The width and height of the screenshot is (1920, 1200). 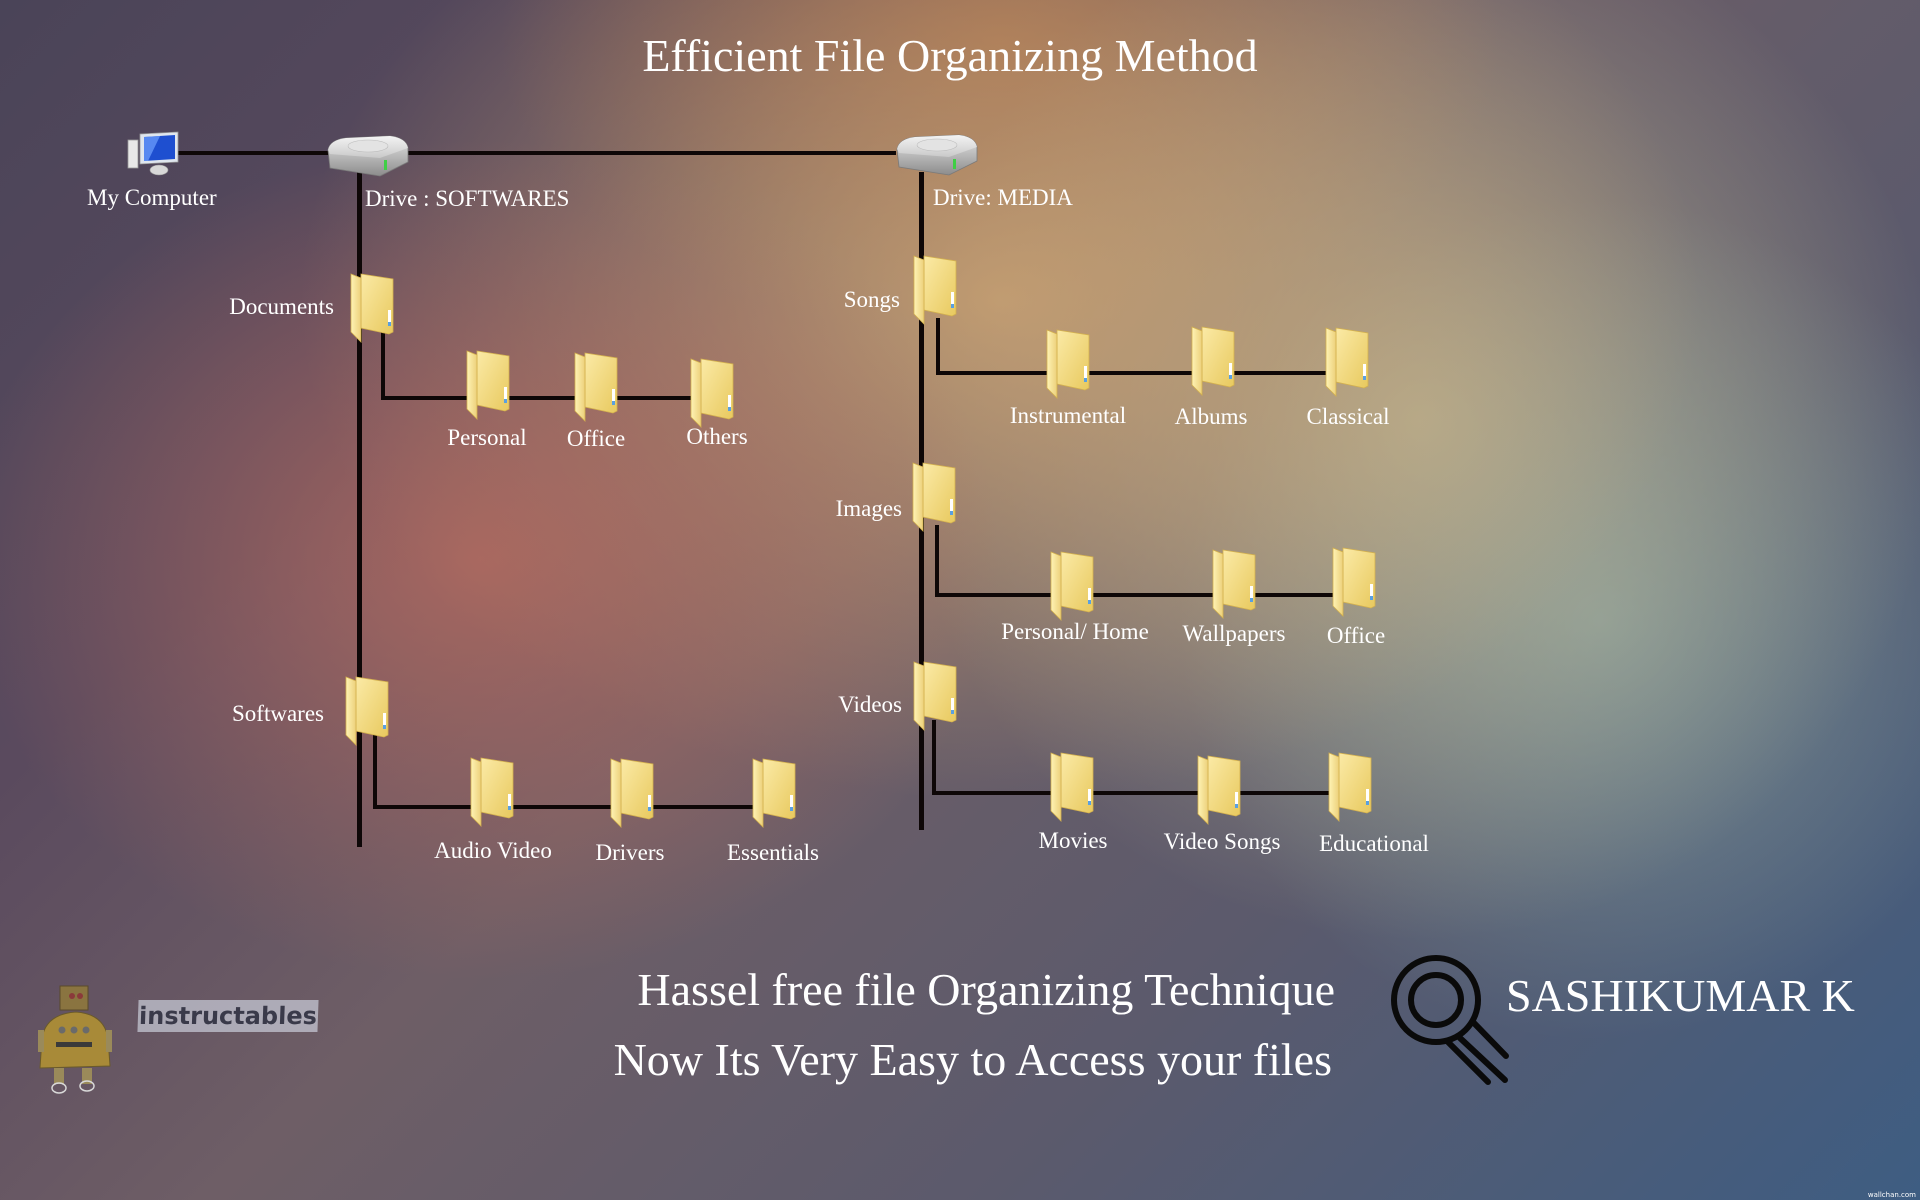 What do you see at coordinates (174, 1037) in the screenshot?
I see `instructables-logo: instructables` at bounding box center [174, 1037].